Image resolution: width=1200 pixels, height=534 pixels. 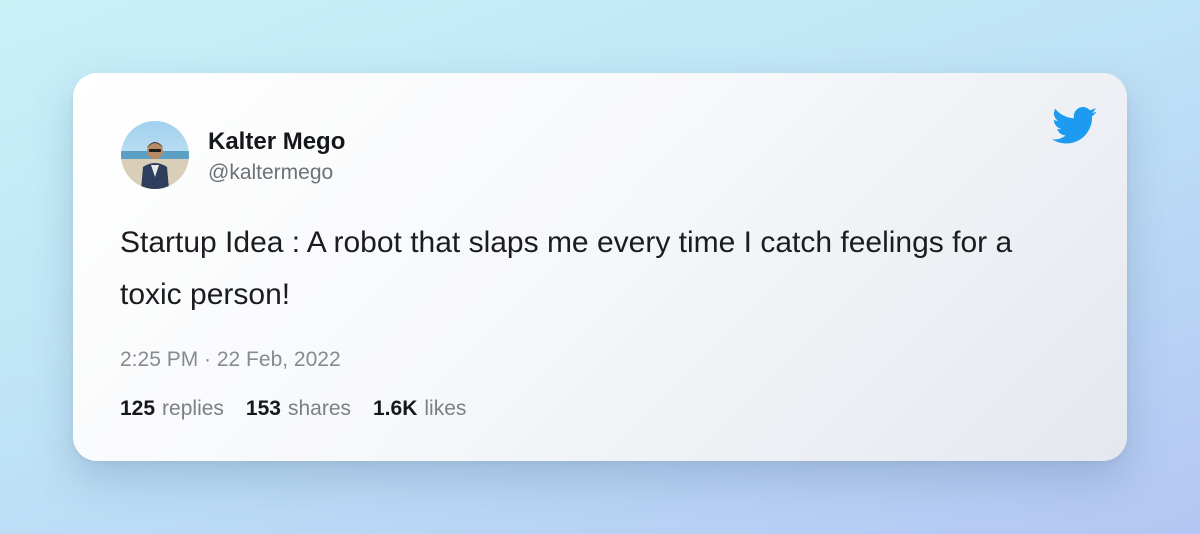 I want to click on tweet-timestamp: 2:25 PM · 22 Feb, 2022, so click(x=230, y=360).